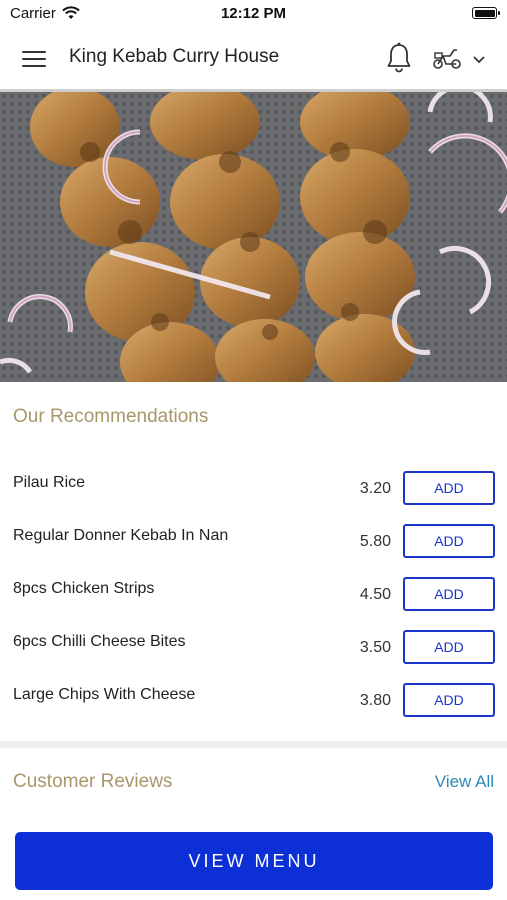  What do you see at coordinates (111, 416) in the screenshot?
I see `recommendations-title: Our Recommendations` at bounding box center [111, 416].